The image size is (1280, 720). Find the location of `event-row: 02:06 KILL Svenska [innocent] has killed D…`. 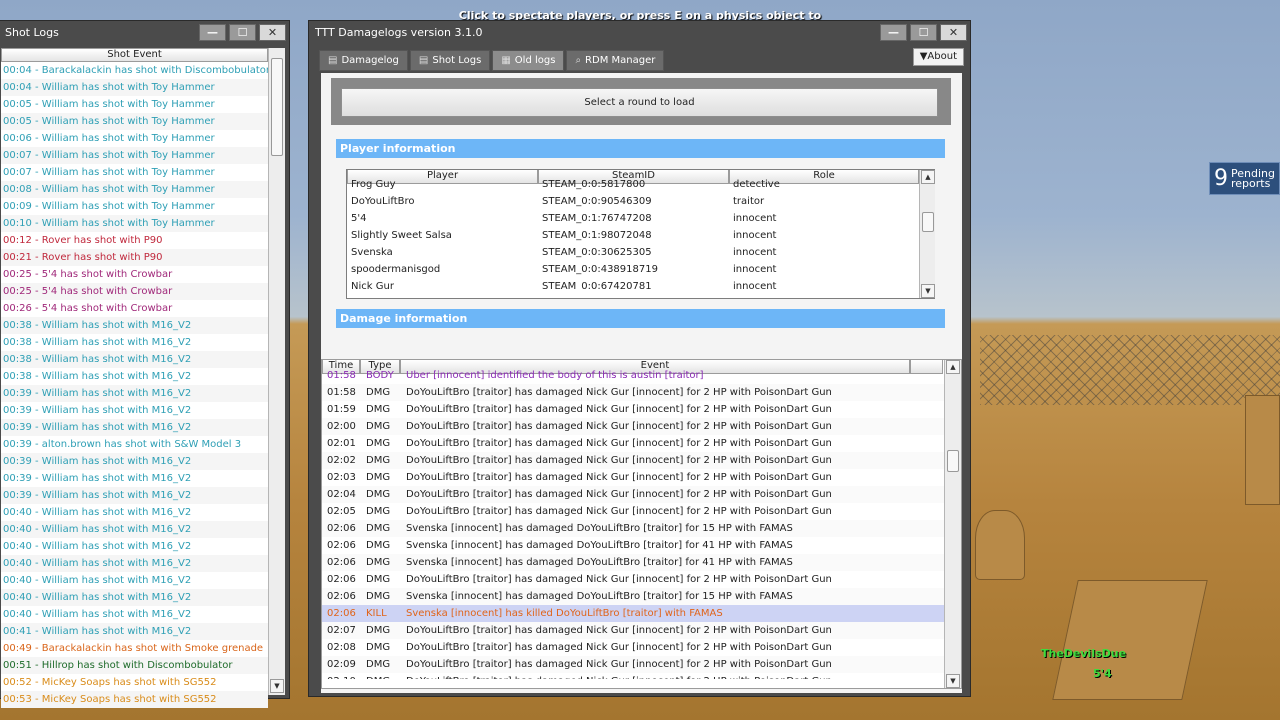

event-row: 02:06 KILL Svenska [innocent] has killed D… is located at coordinates (641, 613).